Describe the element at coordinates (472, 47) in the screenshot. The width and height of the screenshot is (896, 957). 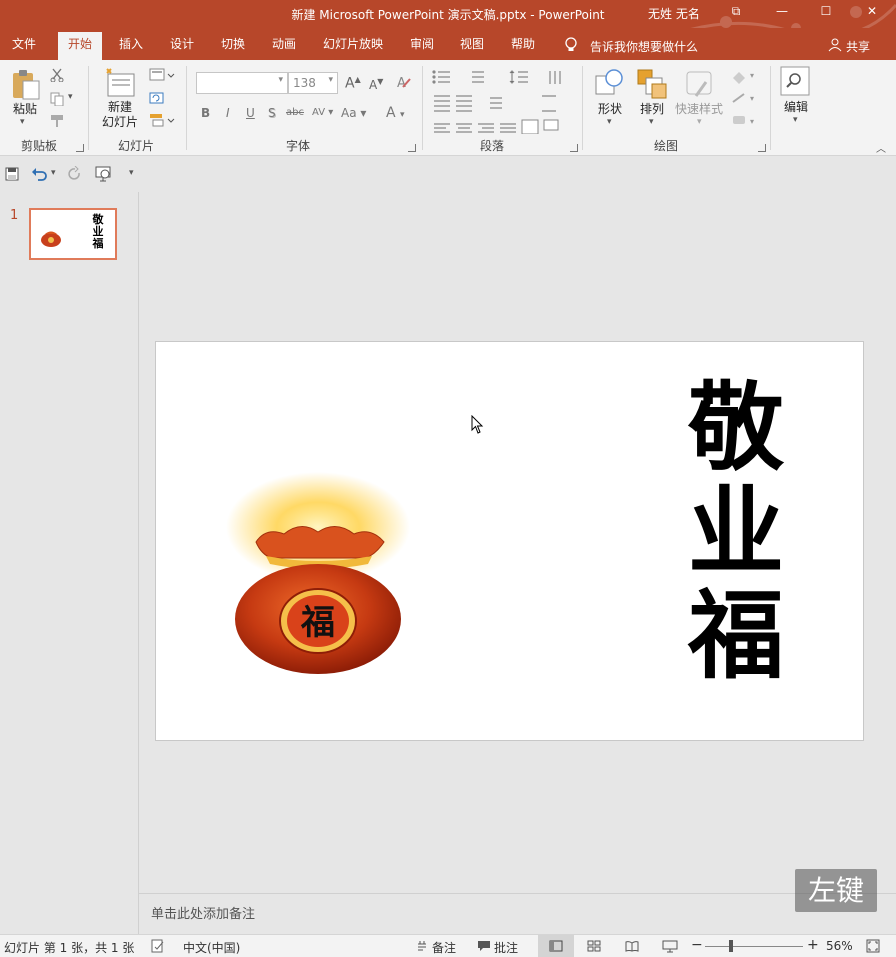
I see `tab-view: 视图` at that location.